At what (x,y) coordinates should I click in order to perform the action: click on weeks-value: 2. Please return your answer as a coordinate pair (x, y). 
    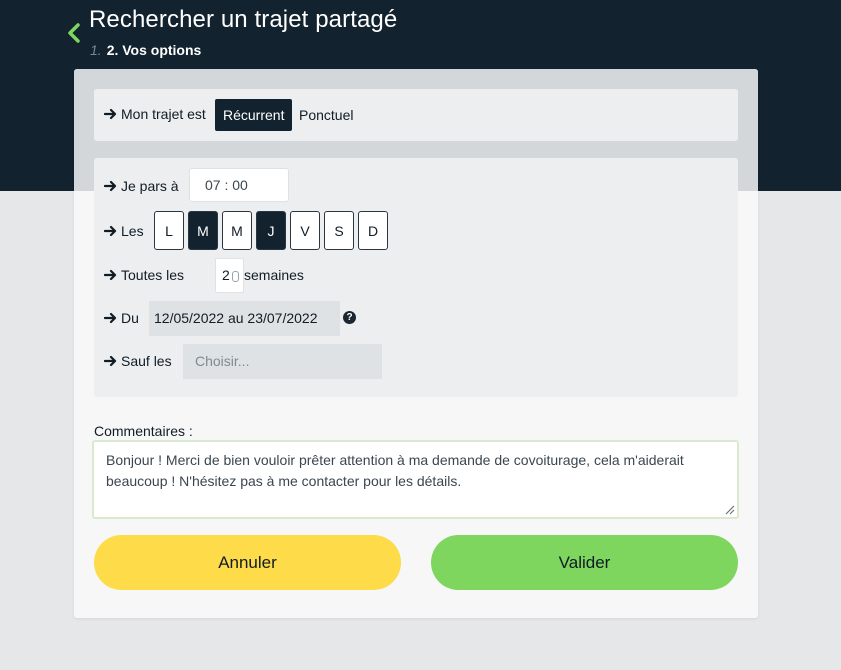
    Looking at the image, I should click on (226, 275).